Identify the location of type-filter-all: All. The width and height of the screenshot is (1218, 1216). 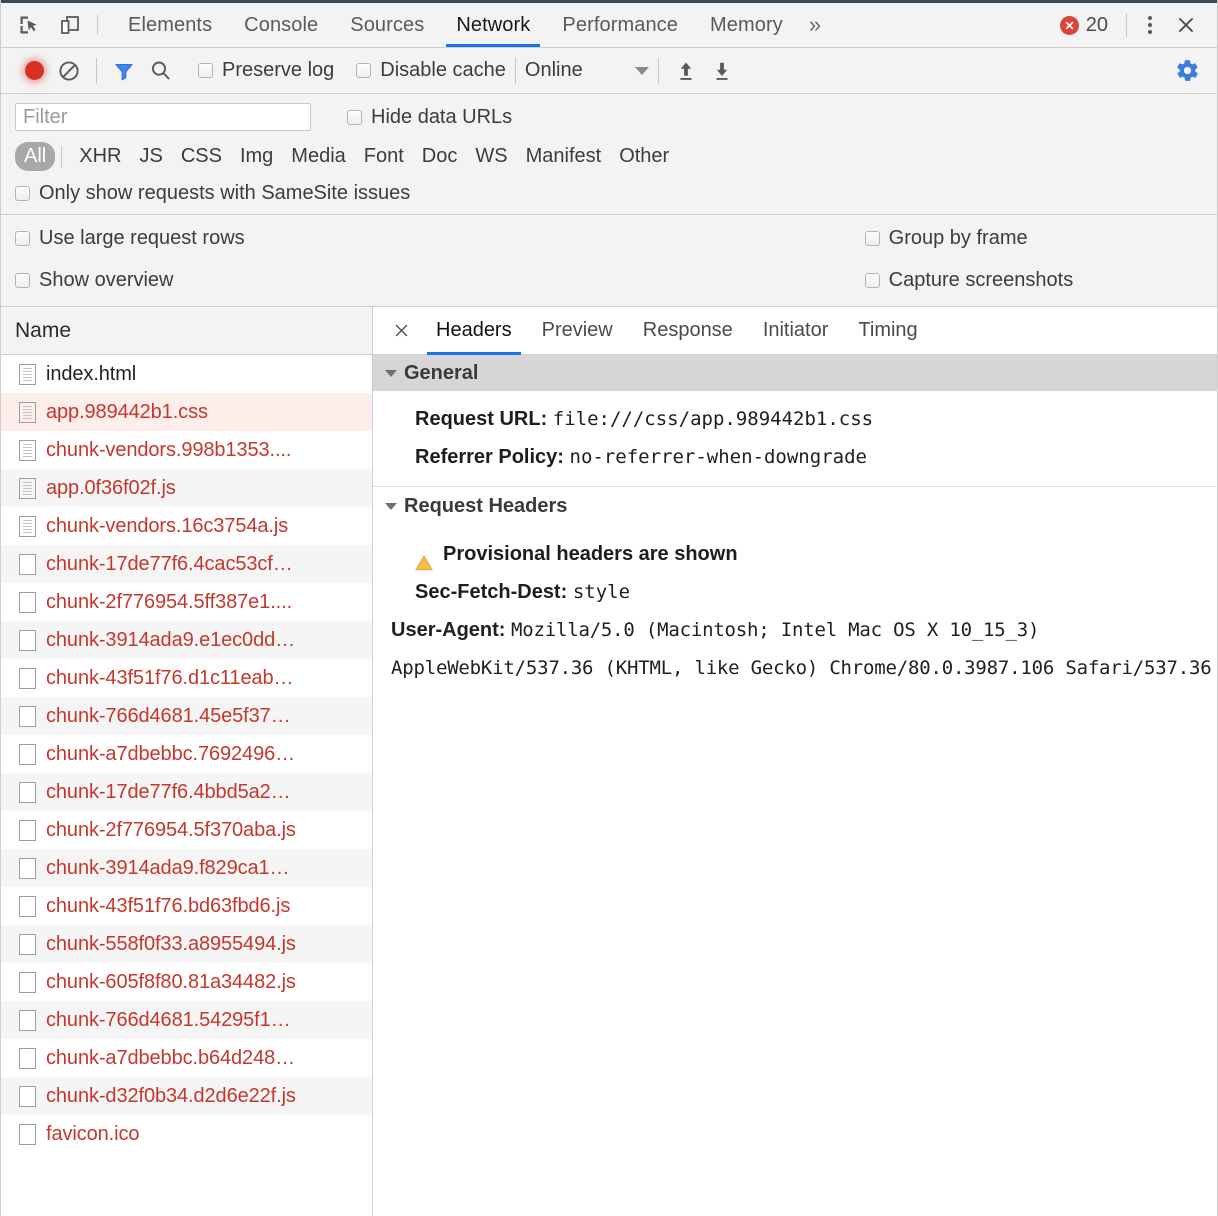
(35, 156).